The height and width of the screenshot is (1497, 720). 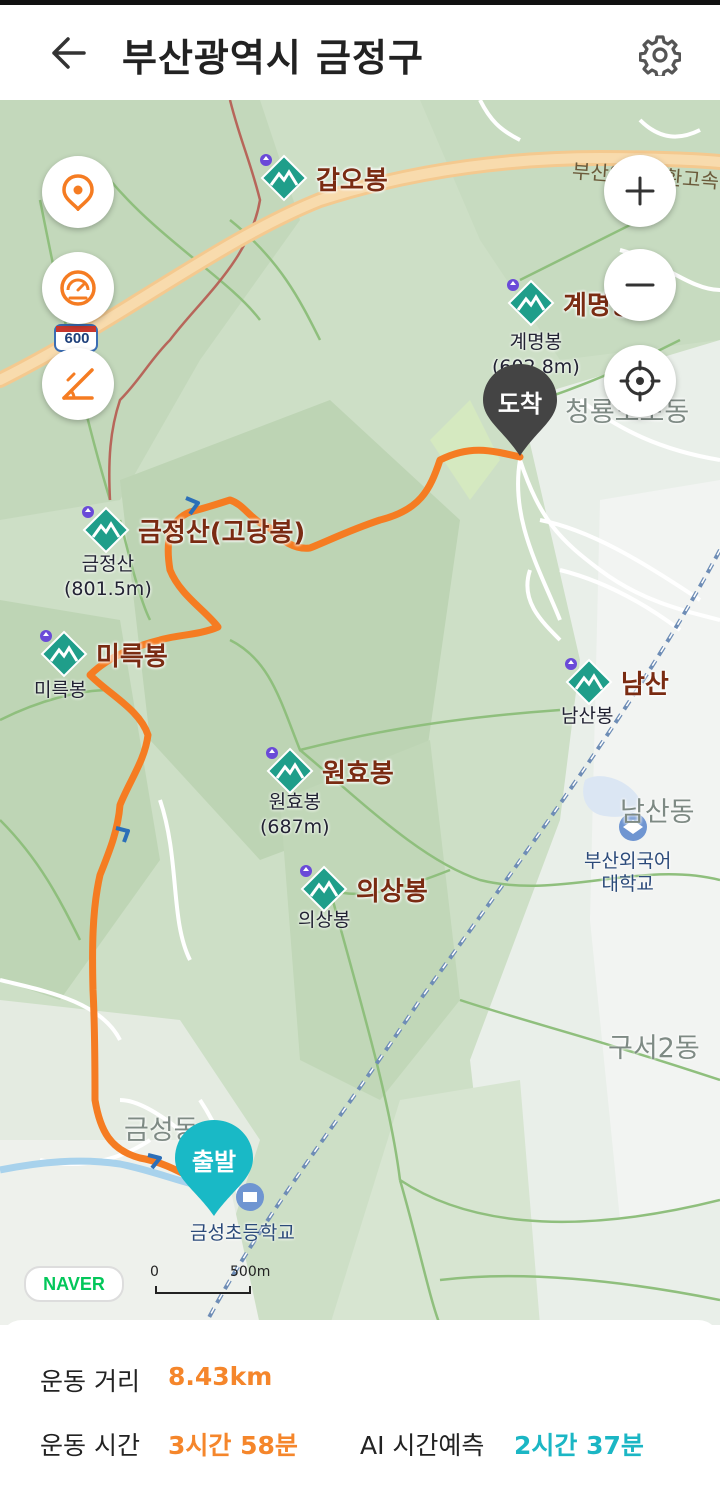 I want to click on location-pin-icon, so click(x=78, y=192).